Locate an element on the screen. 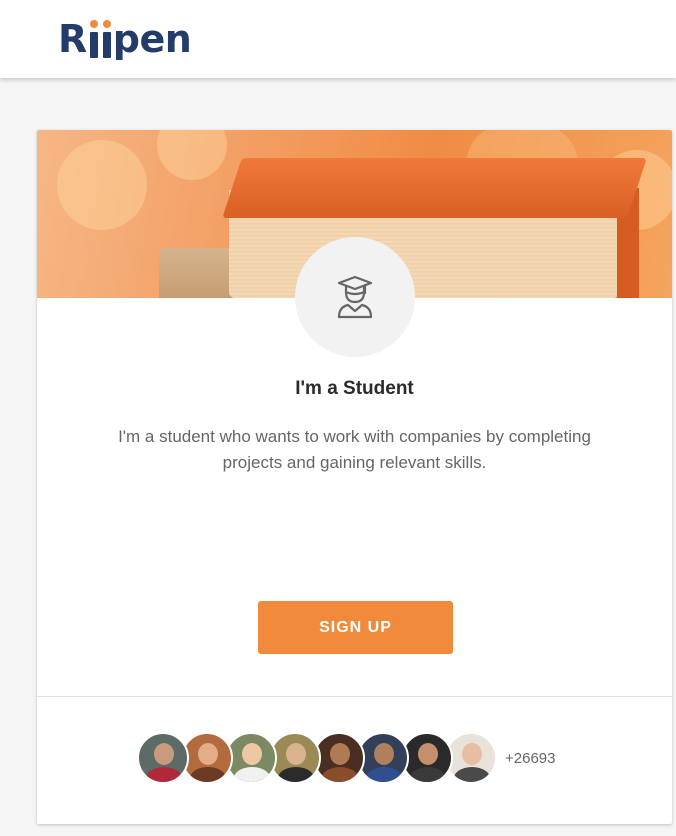  card-divider is located at coordinates (354, 696).